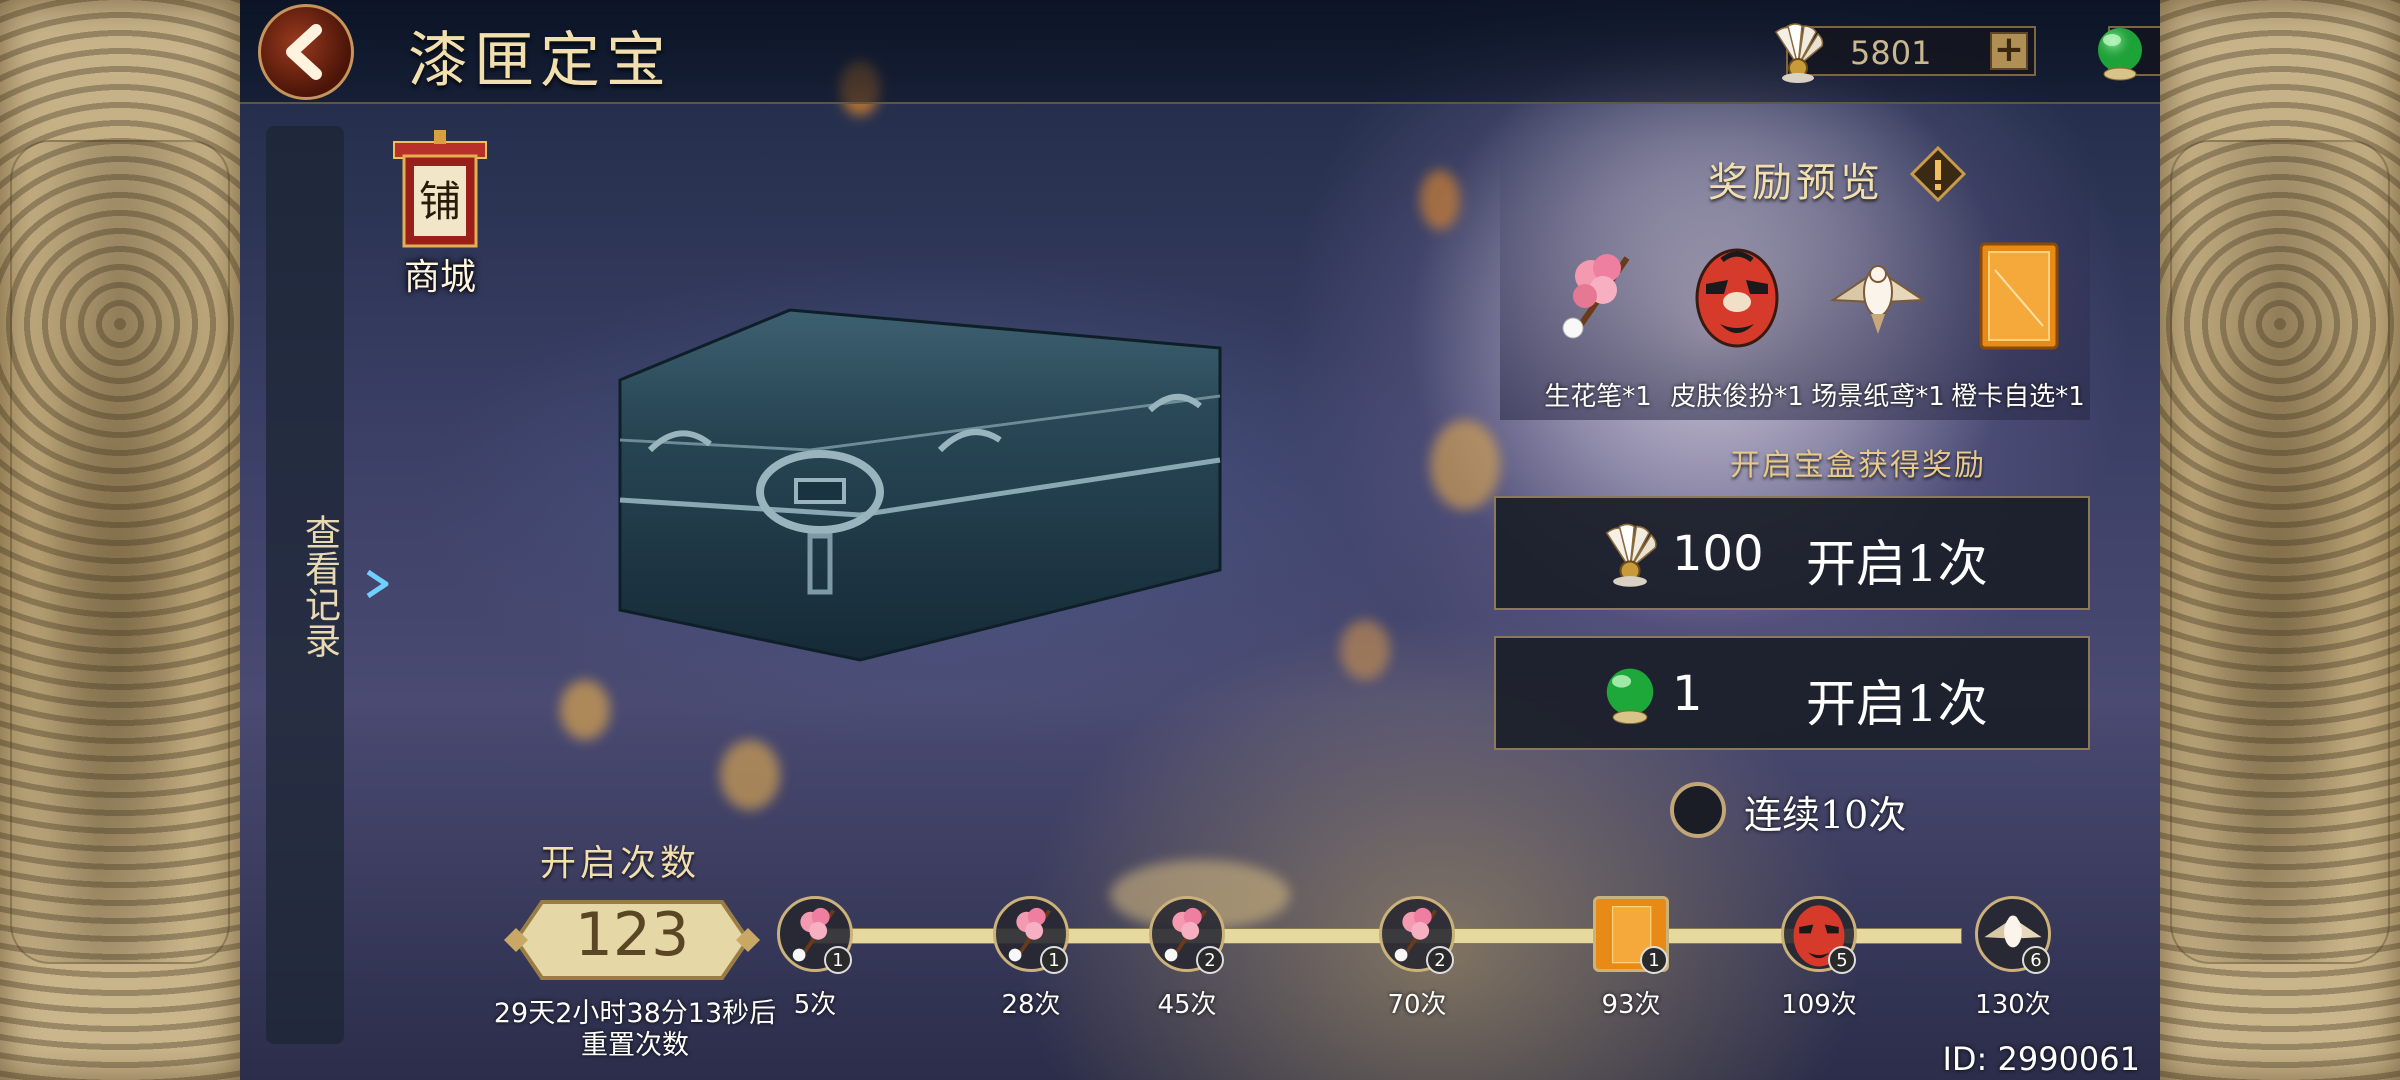 The width and height of the screenshot is (2400, 1080). I want to click on reward-preview-title: 奖励预览, so click(1796, 183).